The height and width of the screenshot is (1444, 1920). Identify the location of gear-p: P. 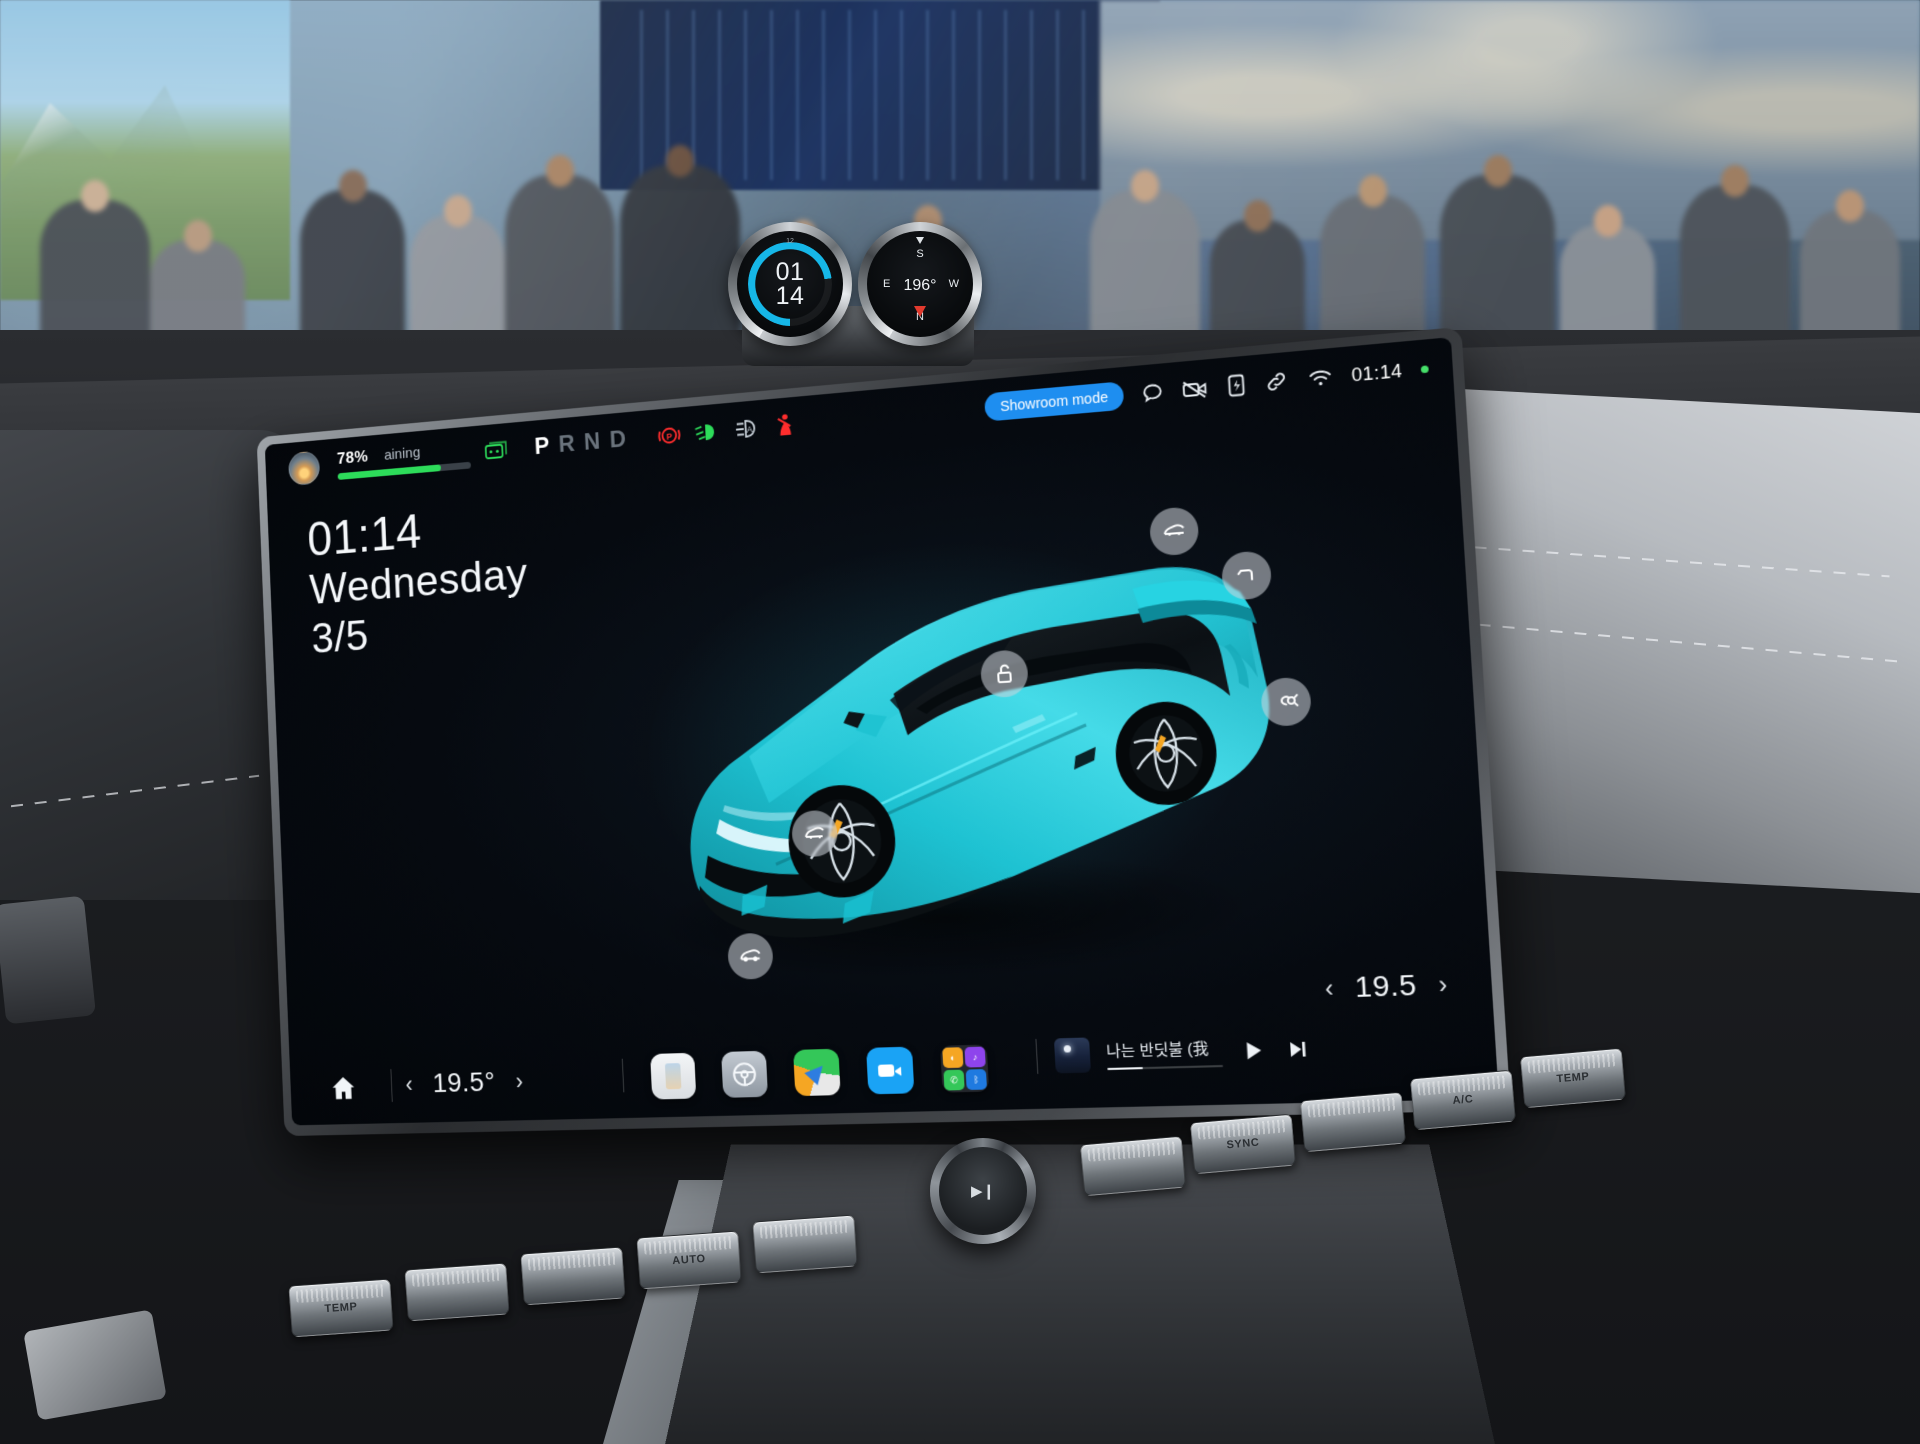
(542, 447).